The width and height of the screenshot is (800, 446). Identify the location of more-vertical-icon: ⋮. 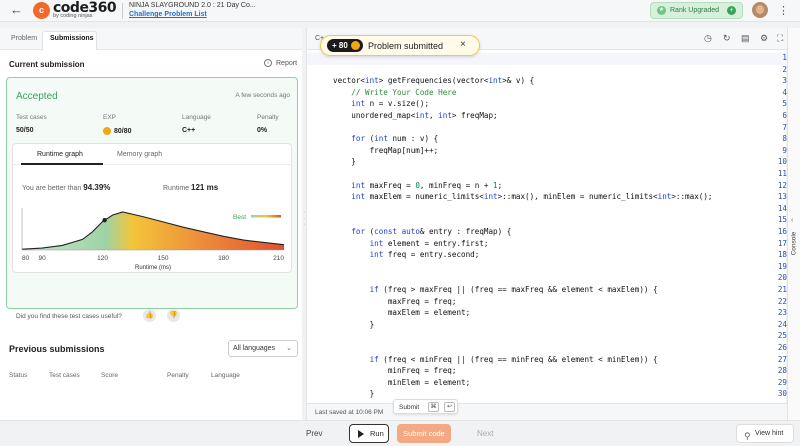
(783, 10).